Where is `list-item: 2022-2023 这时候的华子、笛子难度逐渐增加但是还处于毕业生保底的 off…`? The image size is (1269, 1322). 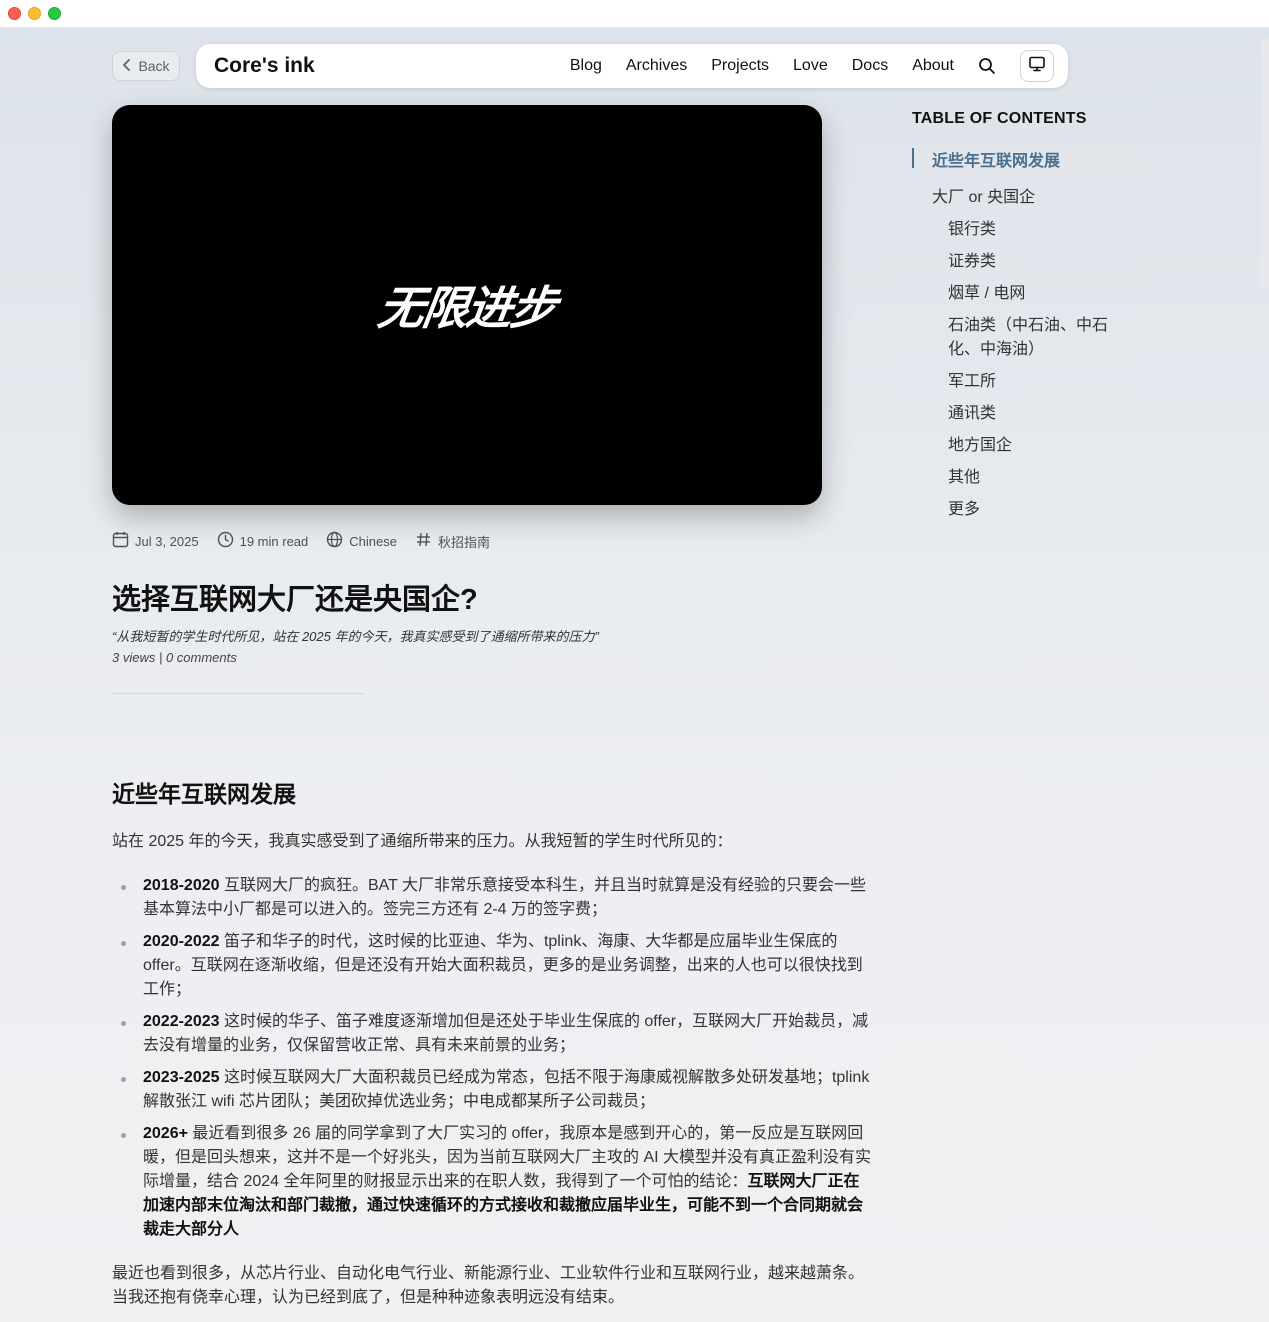 list-item: 2022-2023 这时候的华子、笛子难度逐渐增加但是还处于毕业生保底的 off… is located at coordinates (495, 1034).